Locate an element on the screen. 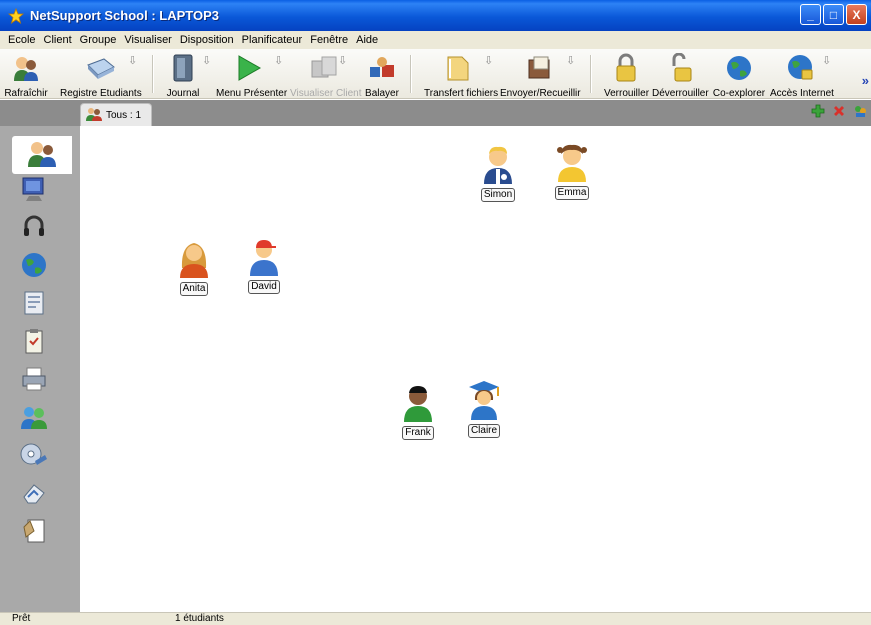  disc-icon is located at coordinates (34, 456).